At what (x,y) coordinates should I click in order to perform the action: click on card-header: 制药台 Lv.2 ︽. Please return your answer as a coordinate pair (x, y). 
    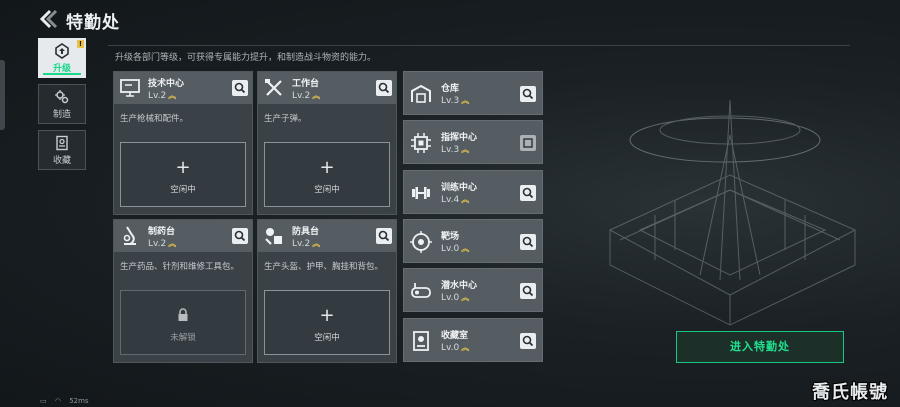
    Looking at the image, I should click on (183, 236).